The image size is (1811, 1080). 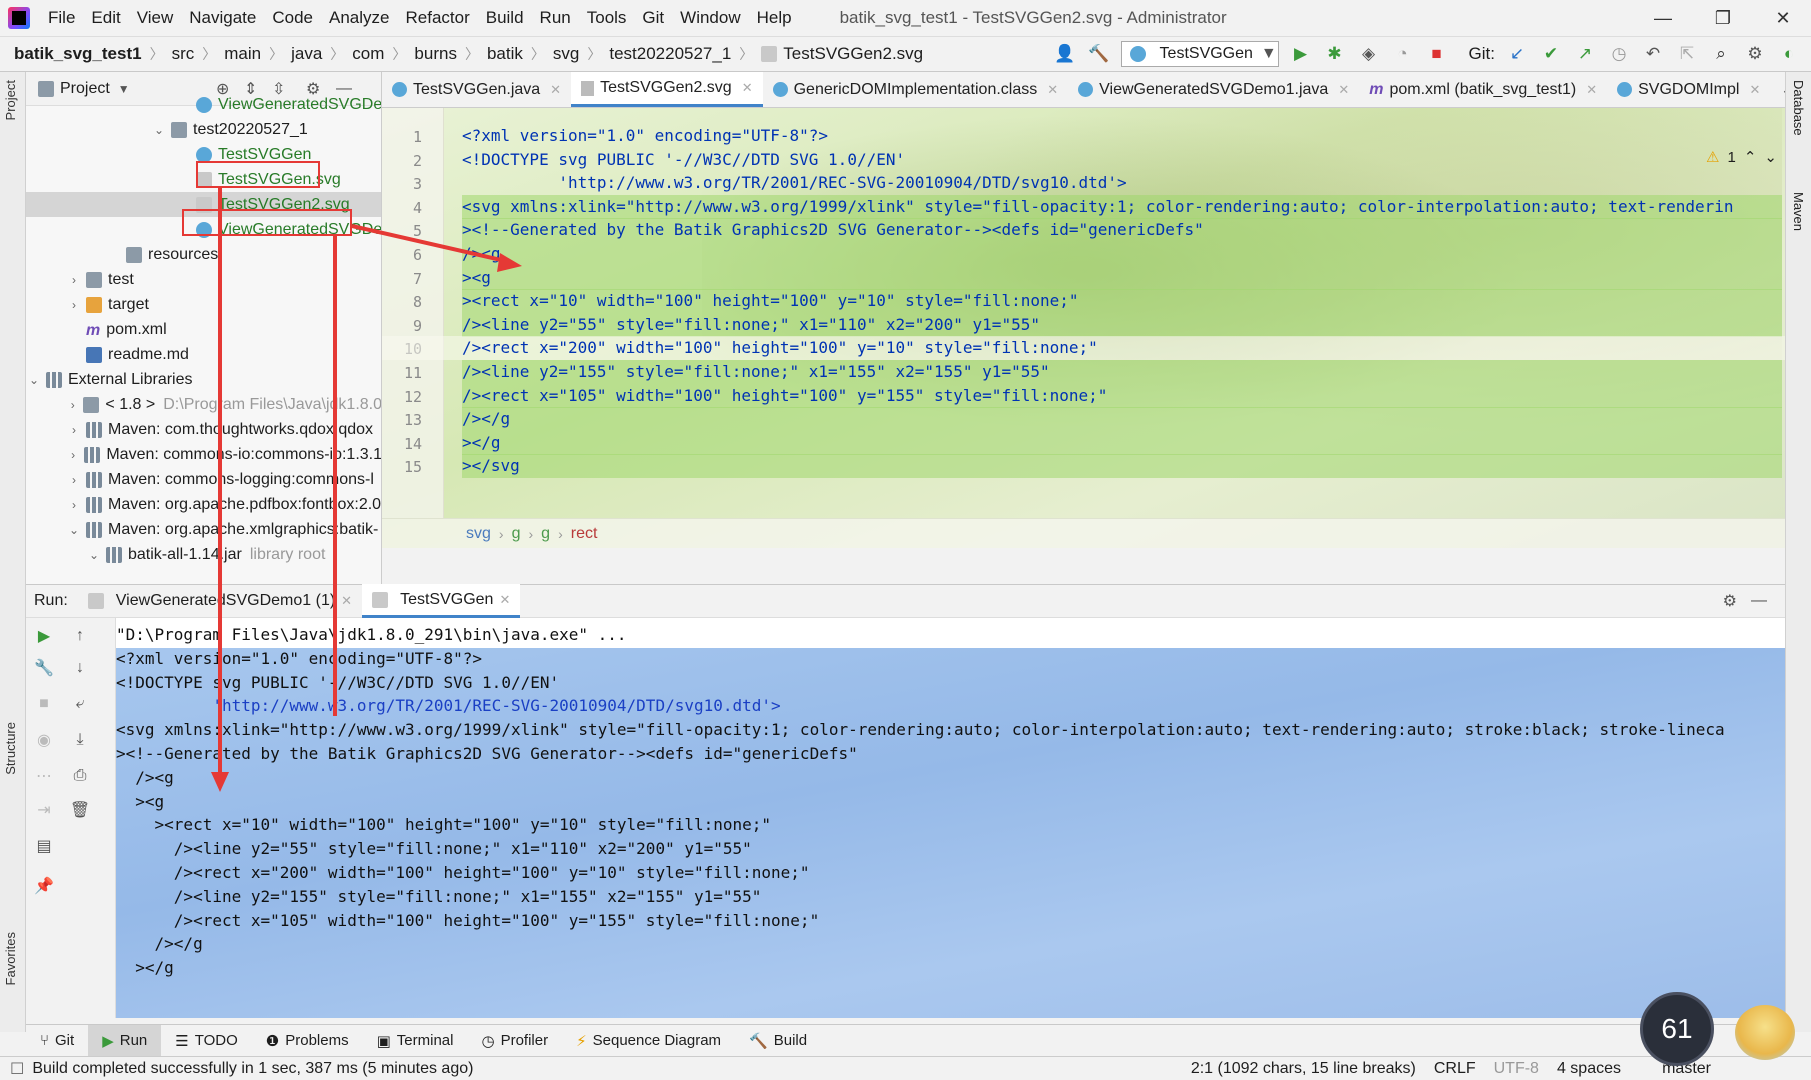 I want to click on tool-tab-profiler: ◷ Profiler, so click(x=514, y=1041).